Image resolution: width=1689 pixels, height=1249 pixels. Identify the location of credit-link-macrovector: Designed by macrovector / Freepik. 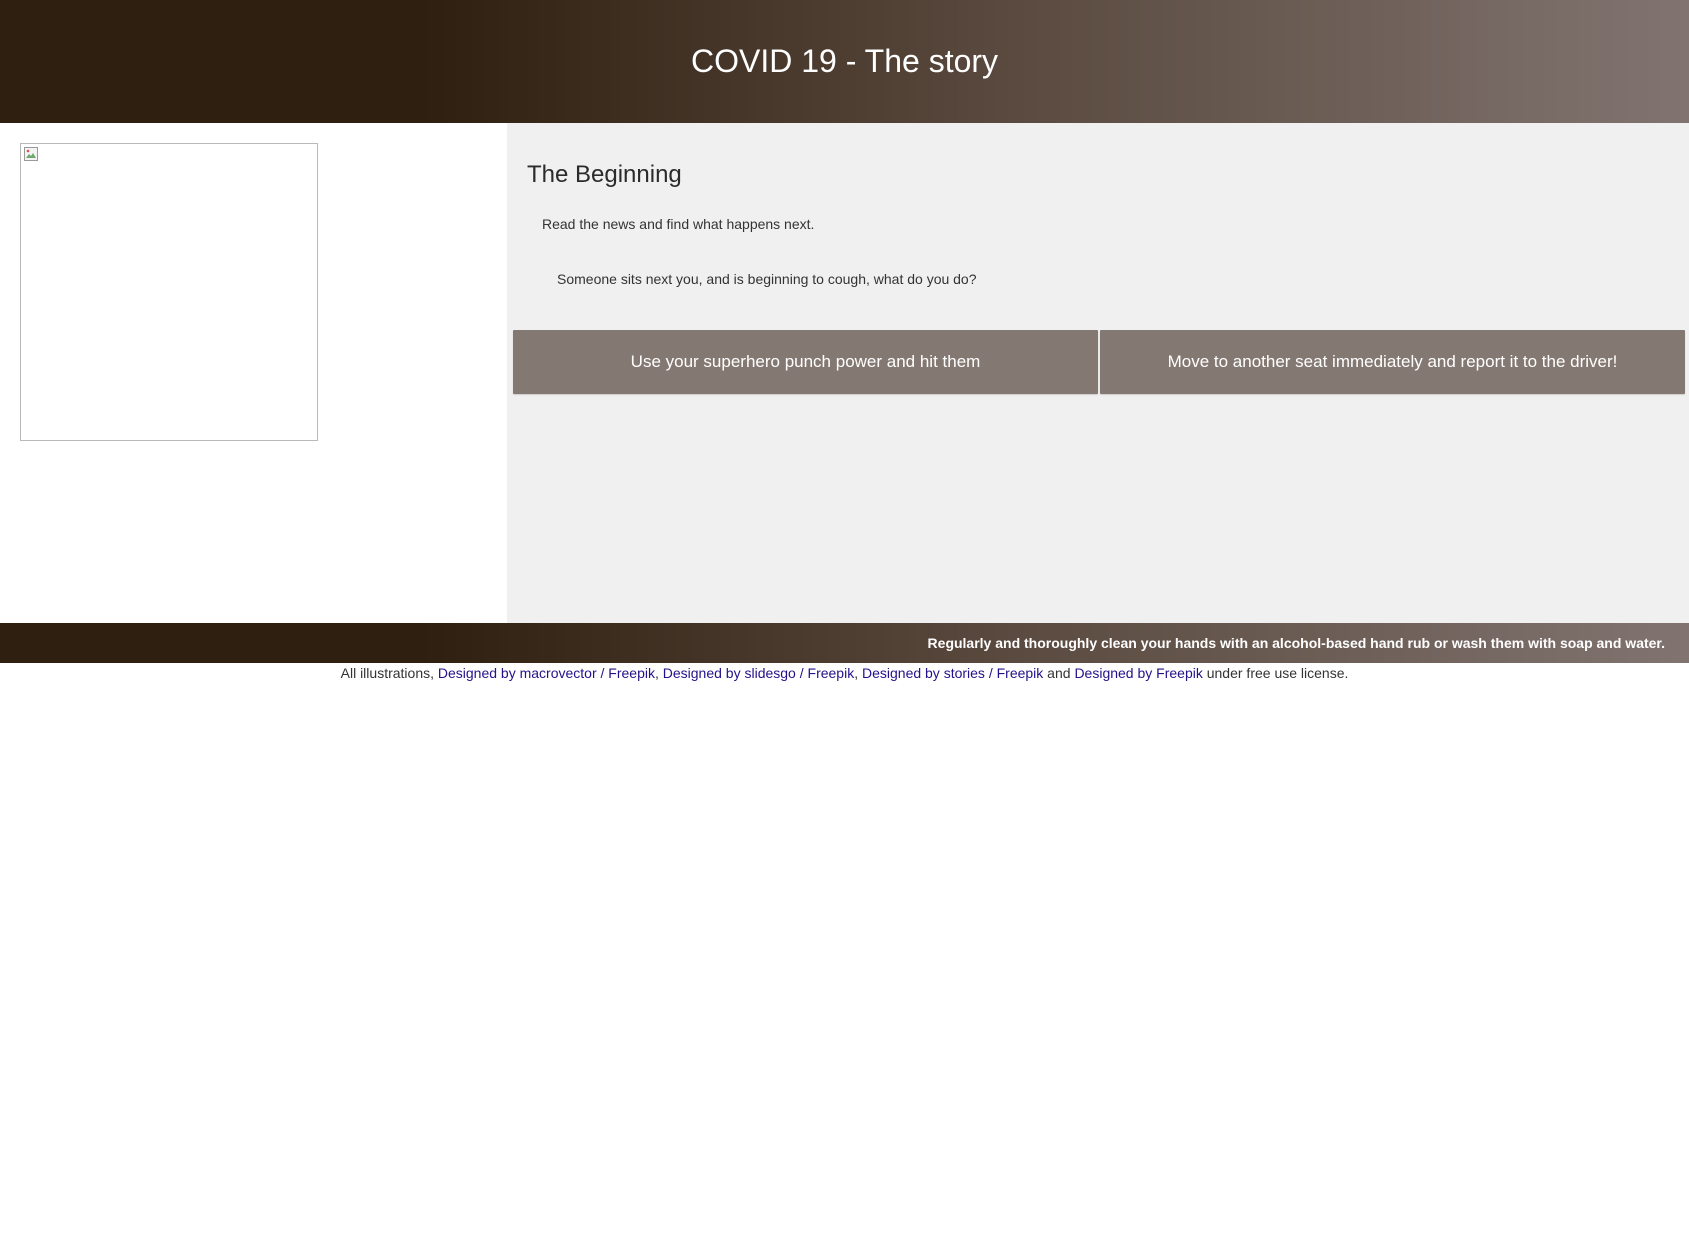
(546, 673).